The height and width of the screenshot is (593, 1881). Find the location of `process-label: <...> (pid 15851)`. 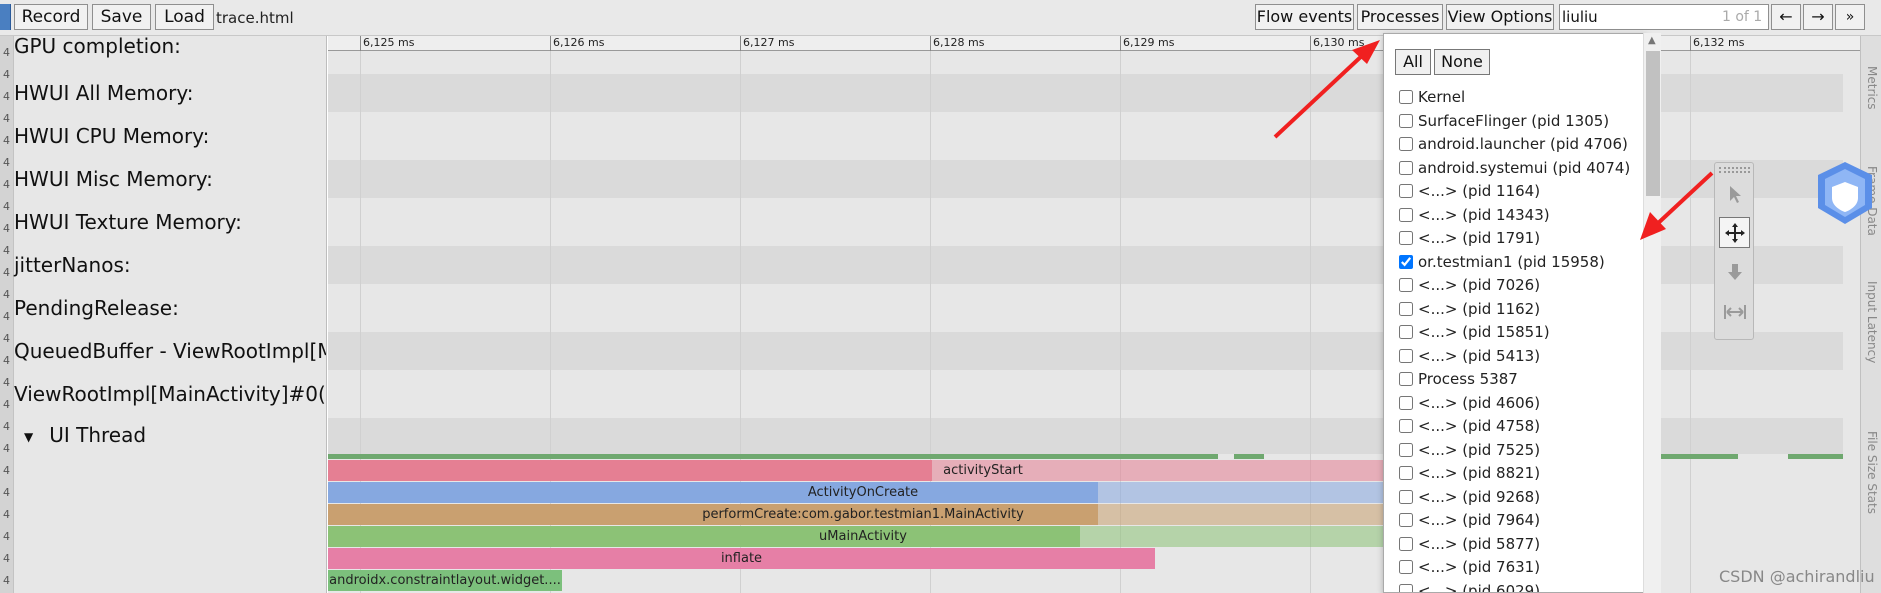

process-label: <...> (pid 15851) is located at coordinates (1484, 332).